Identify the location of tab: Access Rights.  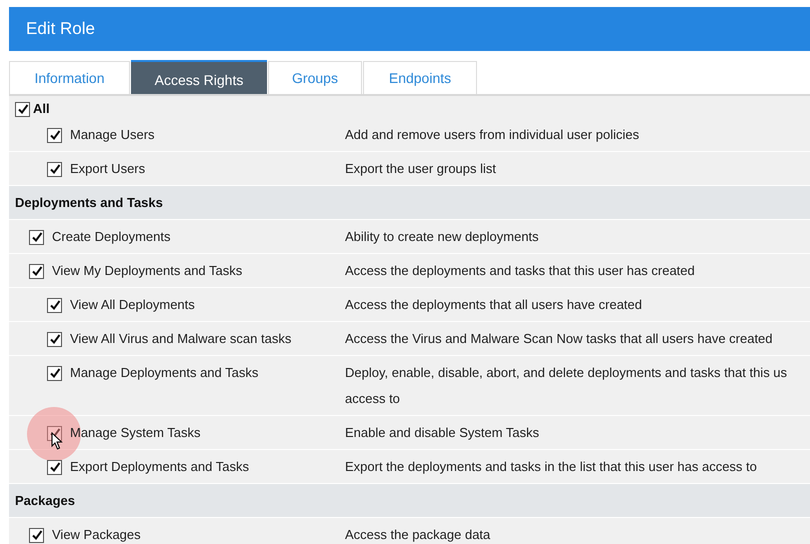
(199, 77).